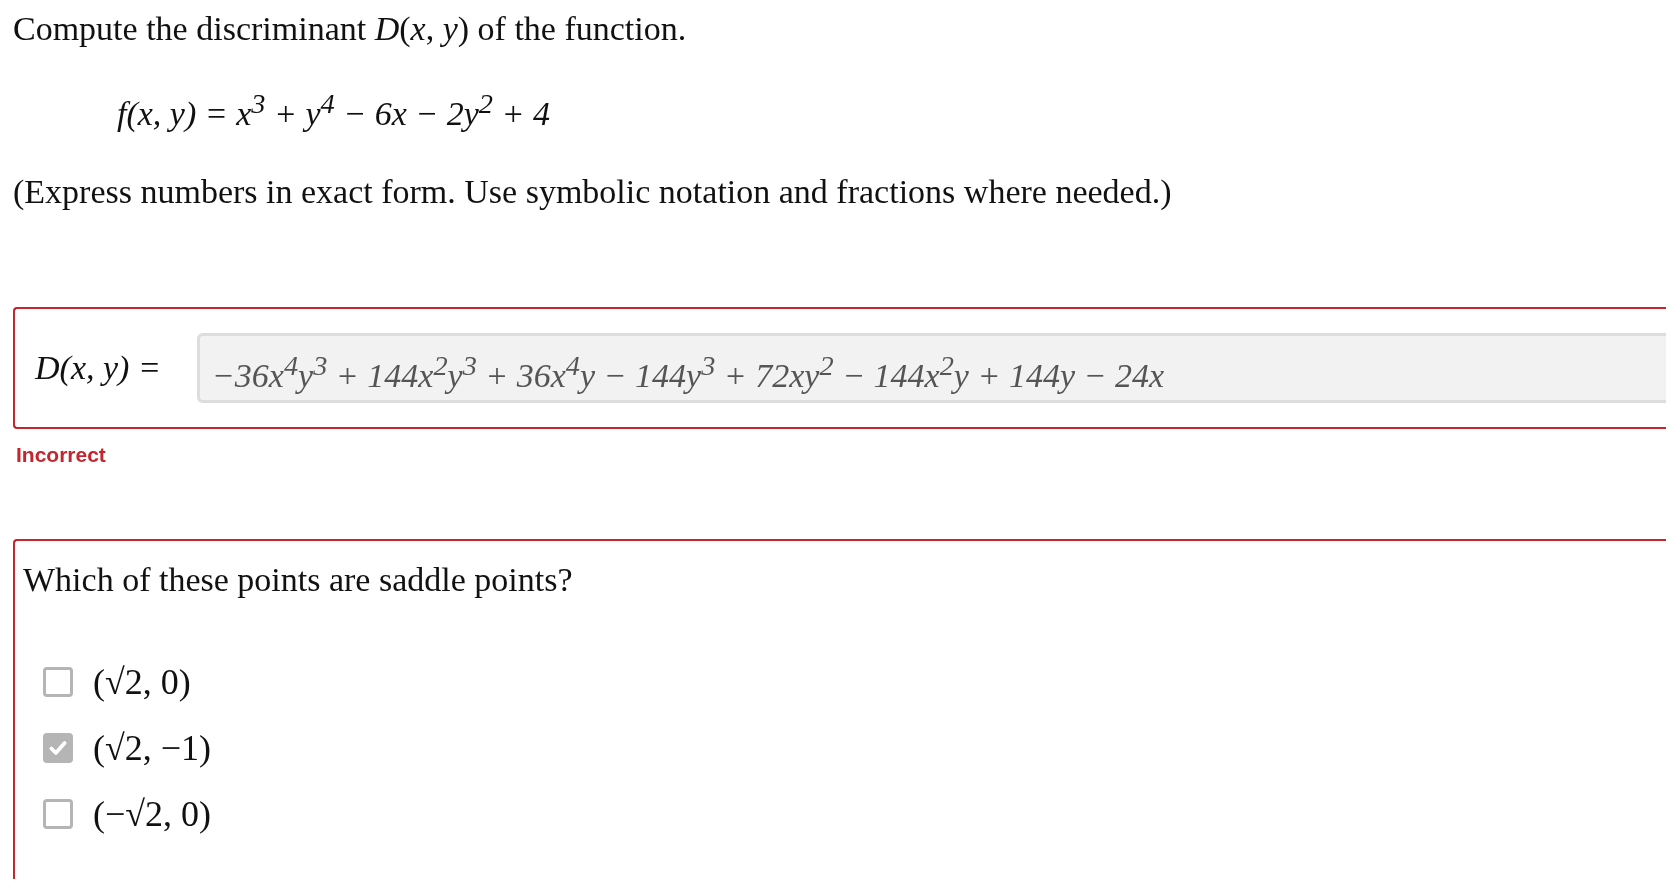 The image size is (1666, 882). What do you see at coordinates (152, 748) in the screenshot?
I see `option-label: (√2, −1)` at bounding box center [152, 748].